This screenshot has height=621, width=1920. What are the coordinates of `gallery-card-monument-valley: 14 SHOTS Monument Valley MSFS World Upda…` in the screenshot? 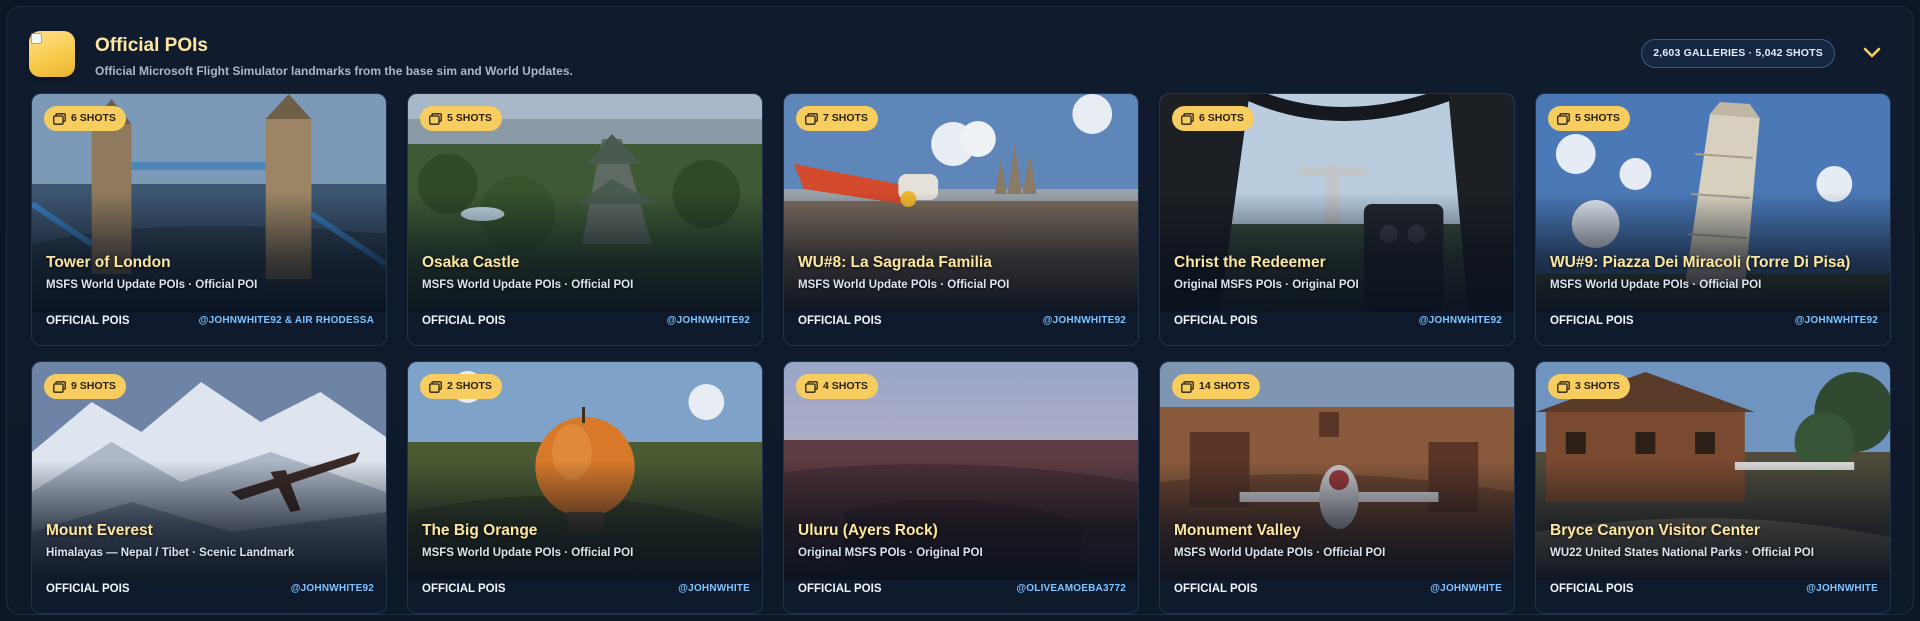 It's located at (1337, 487).